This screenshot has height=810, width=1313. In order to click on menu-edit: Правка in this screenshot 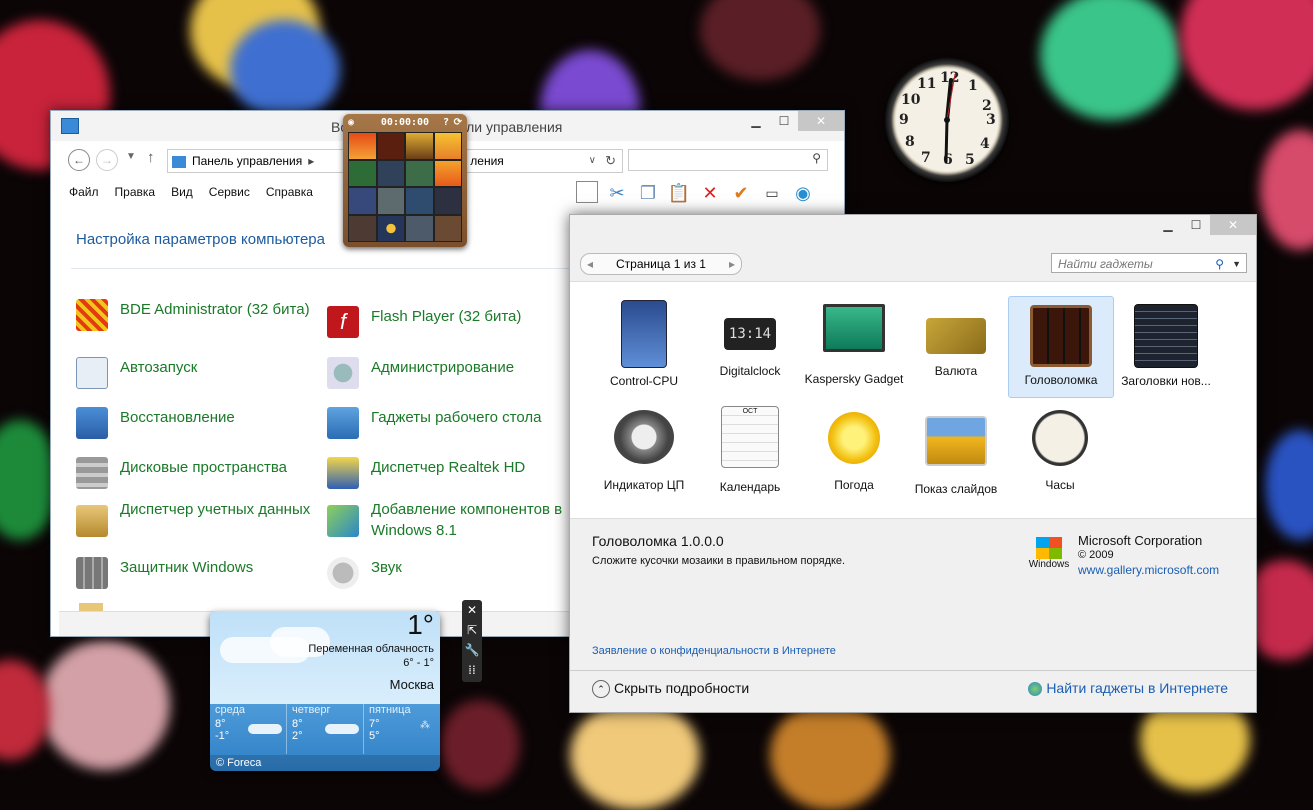, I will do `click(135, 192)`.